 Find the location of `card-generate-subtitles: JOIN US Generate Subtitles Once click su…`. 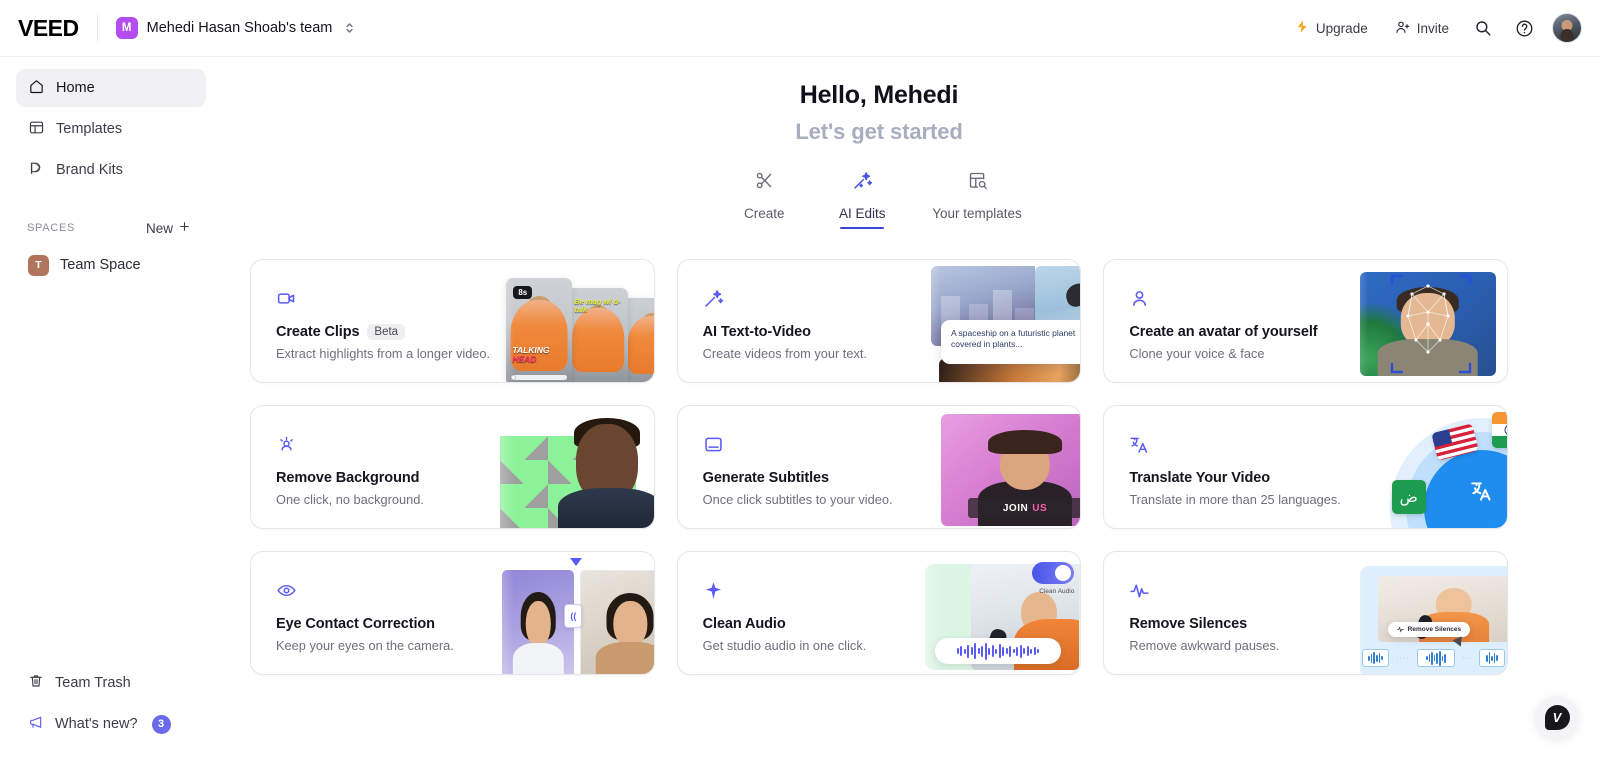

card-generate-subtitles: JOIN US Generate Subtitles Once click su… is located at coordinates (879, 467).